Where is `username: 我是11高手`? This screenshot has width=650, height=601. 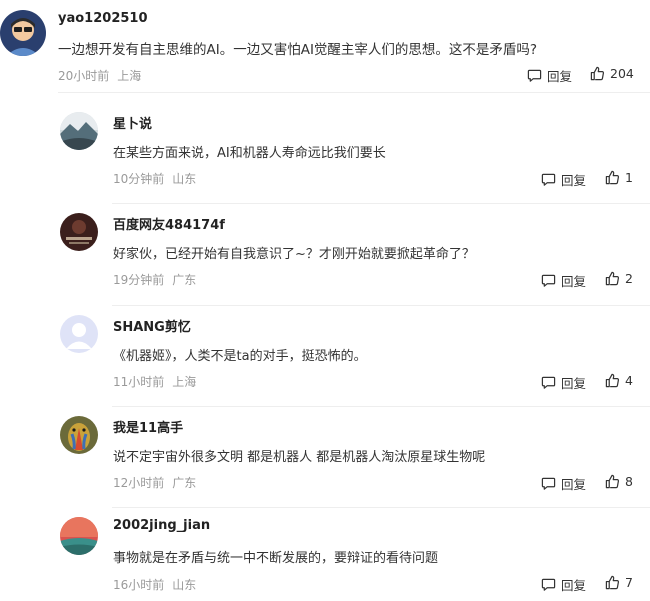 username: 我是11高手 is located at coordinates (148, 426).